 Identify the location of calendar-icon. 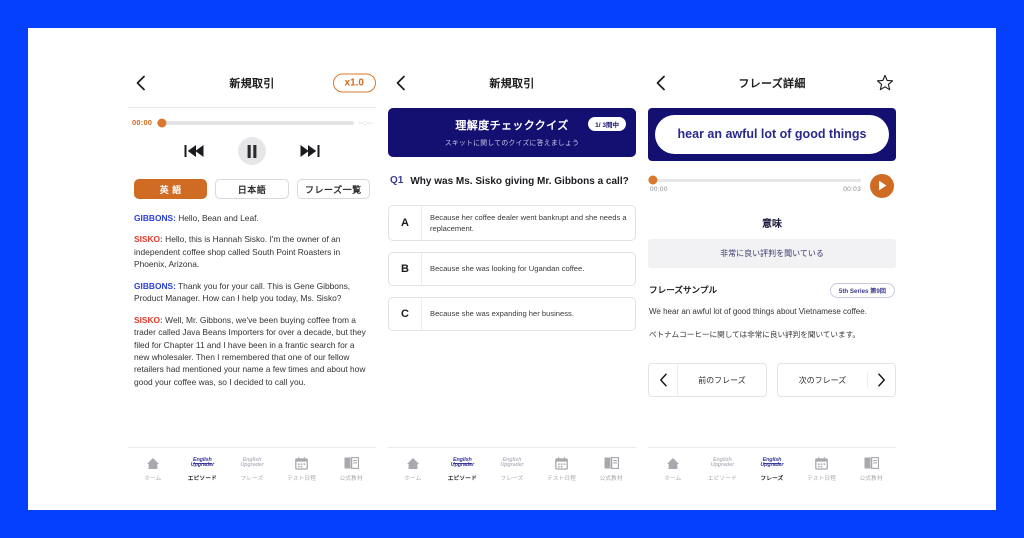
(821, 463).